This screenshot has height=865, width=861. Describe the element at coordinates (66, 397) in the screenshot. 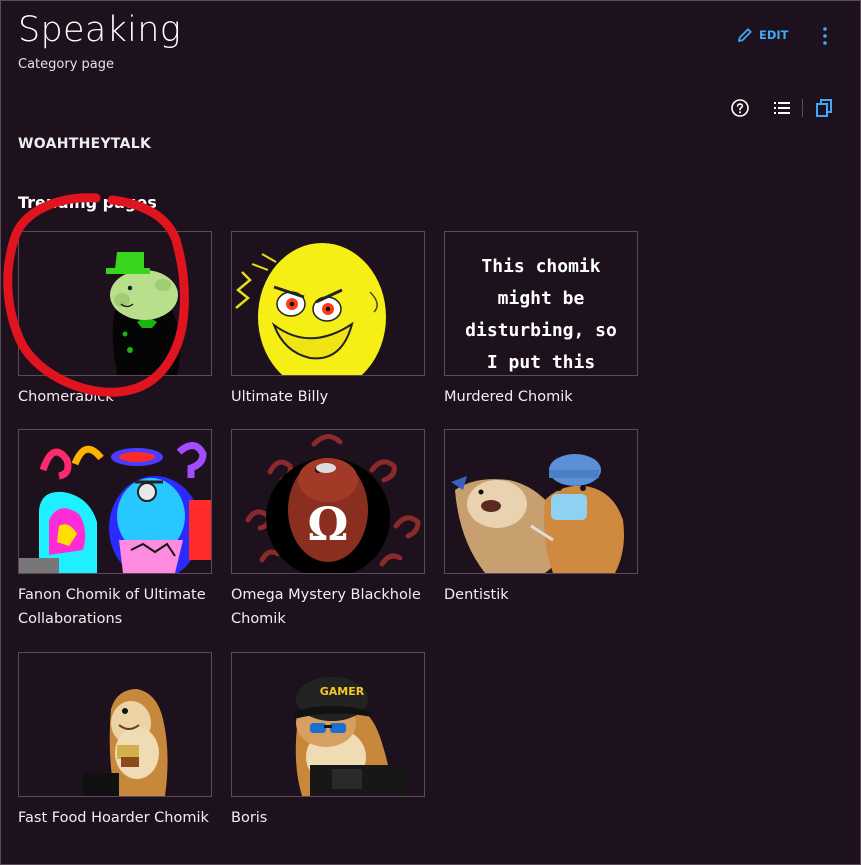

I see `card-label: Chomerabick` at that location.